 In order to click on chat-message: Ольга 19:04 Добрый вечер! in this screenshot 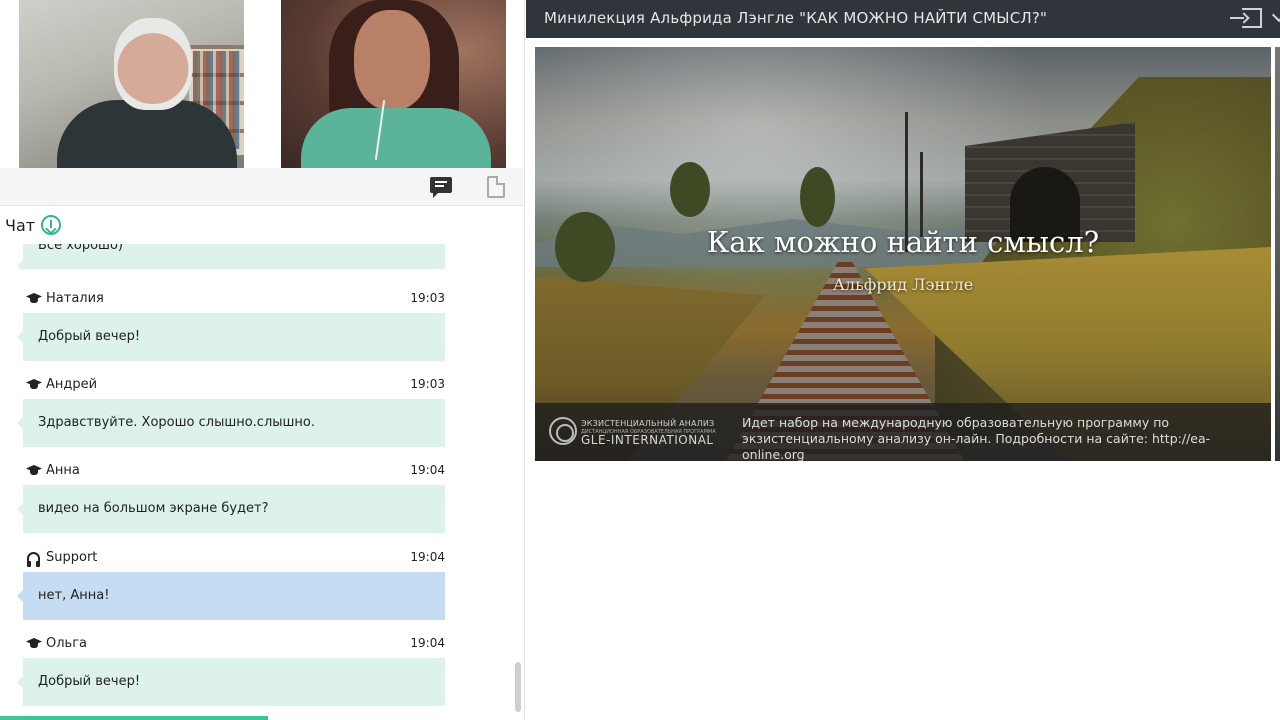, I will do `click(231, 671)`.